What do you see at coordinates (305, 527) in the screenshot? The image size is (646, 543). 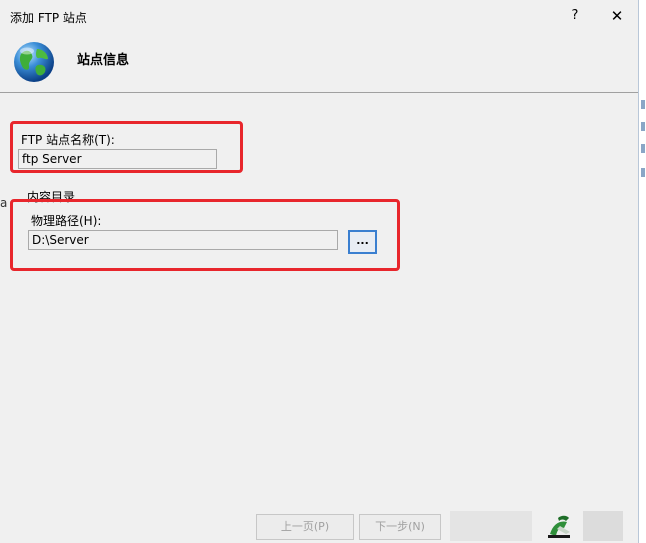 I see `previous-button: 上一页(P)` at bounding box center [305, 527].